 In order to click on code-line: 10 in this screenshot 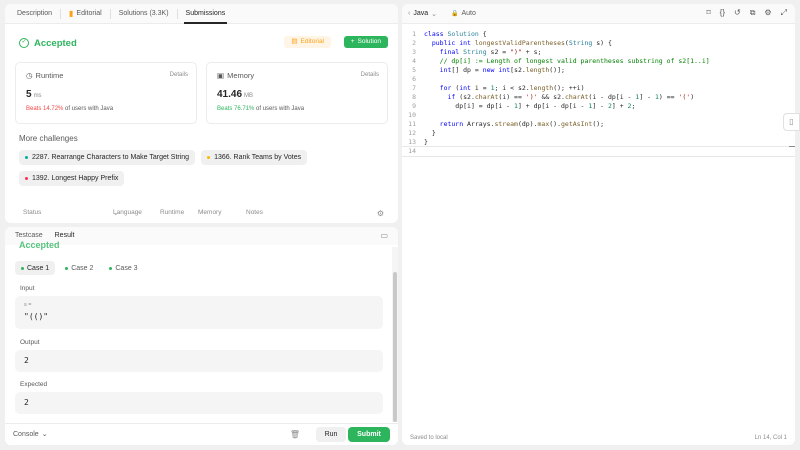, I will do `click(412, 115)`.